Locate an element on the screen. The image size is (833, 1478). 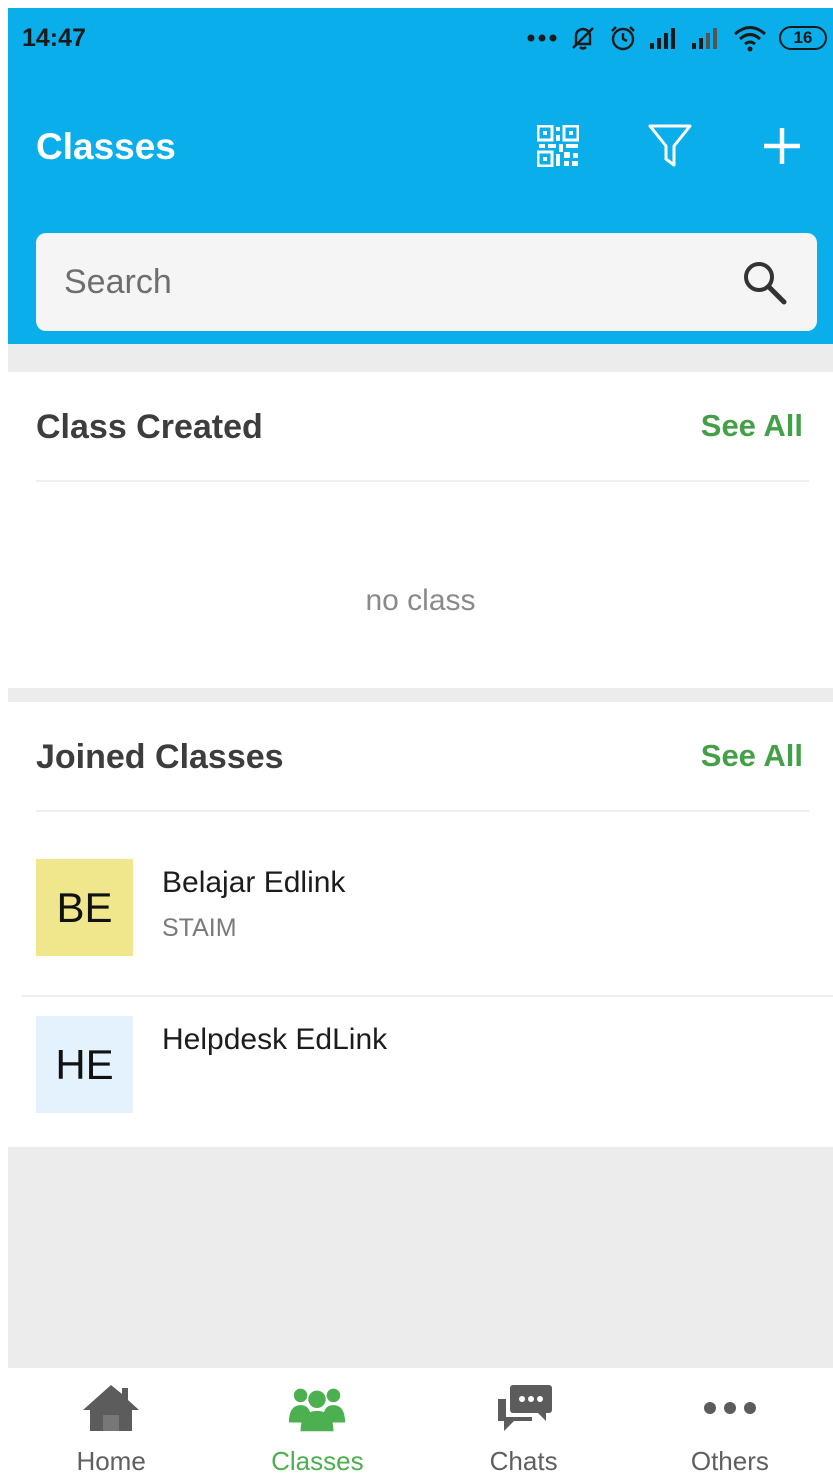
see-all-created-link: See All is located at coordinates (752, 426).